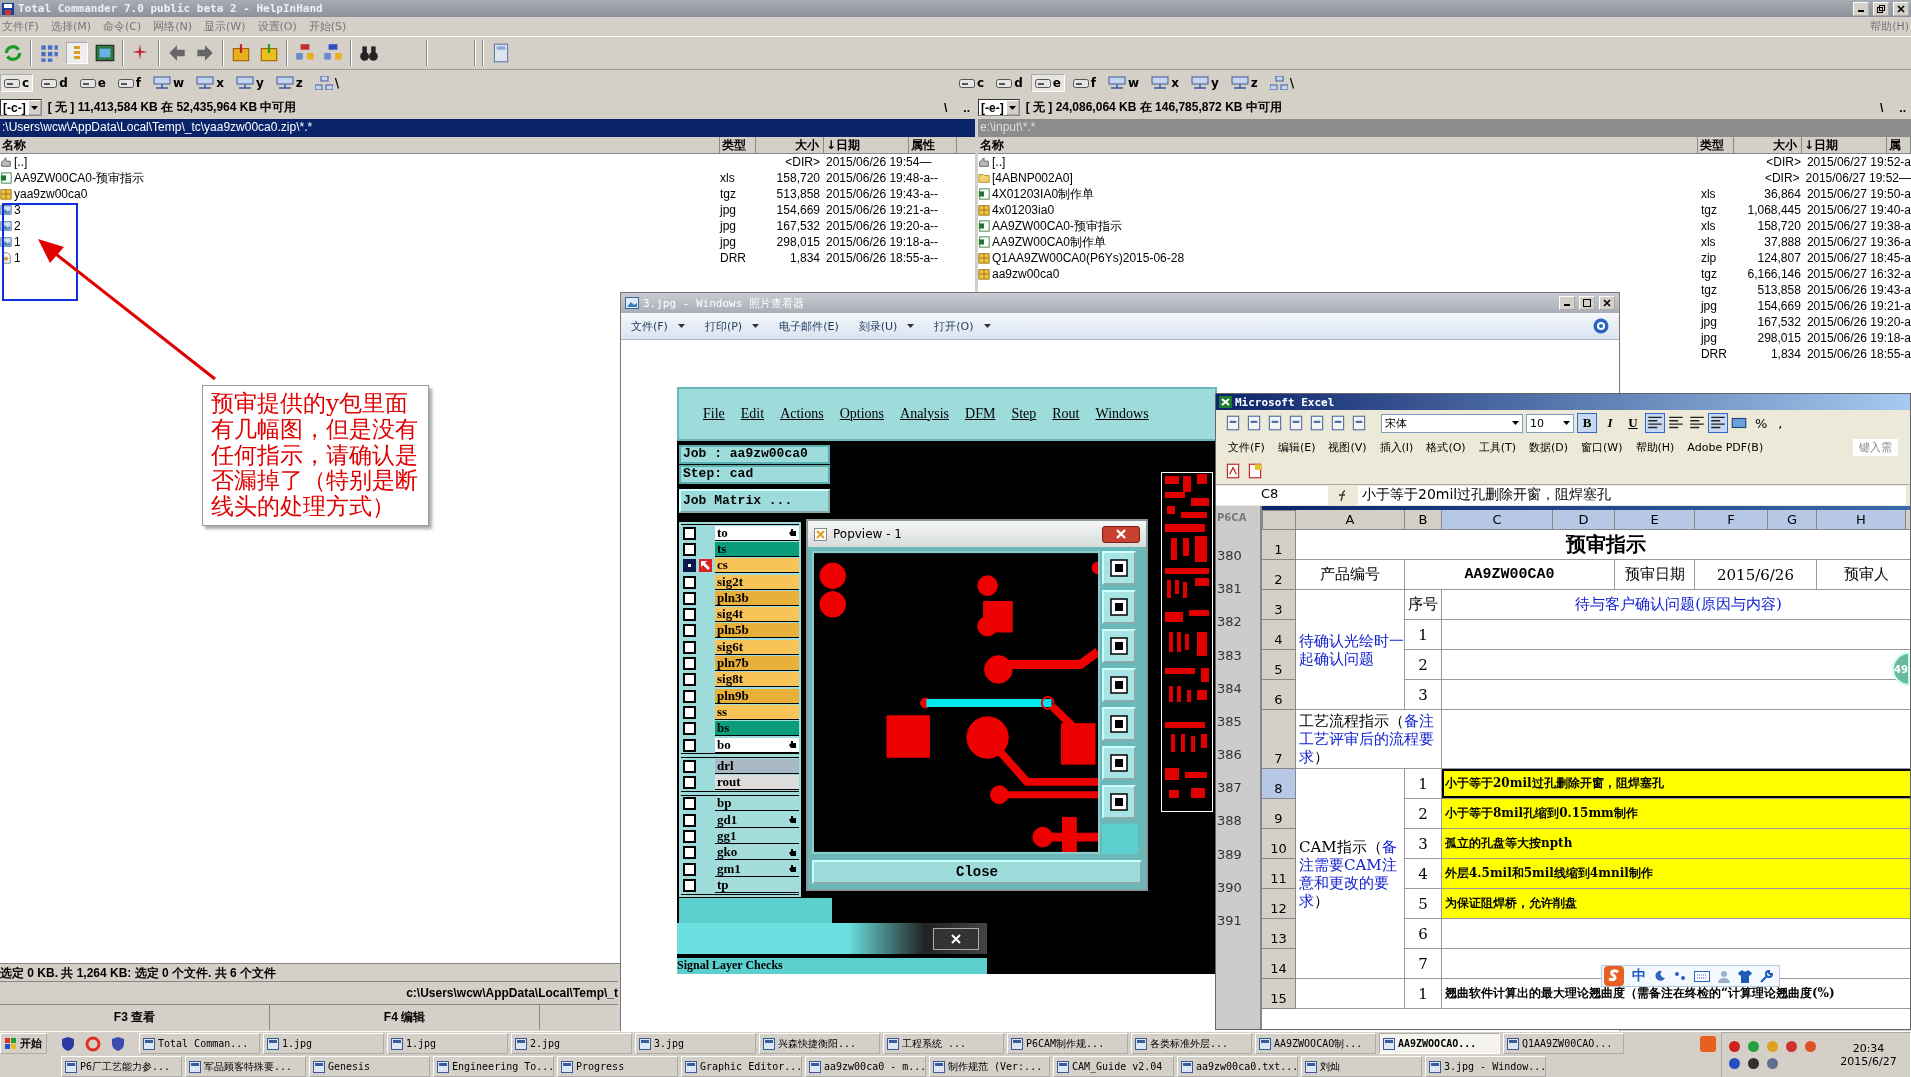  I want to click on maximize-button, so click(1587, 303).